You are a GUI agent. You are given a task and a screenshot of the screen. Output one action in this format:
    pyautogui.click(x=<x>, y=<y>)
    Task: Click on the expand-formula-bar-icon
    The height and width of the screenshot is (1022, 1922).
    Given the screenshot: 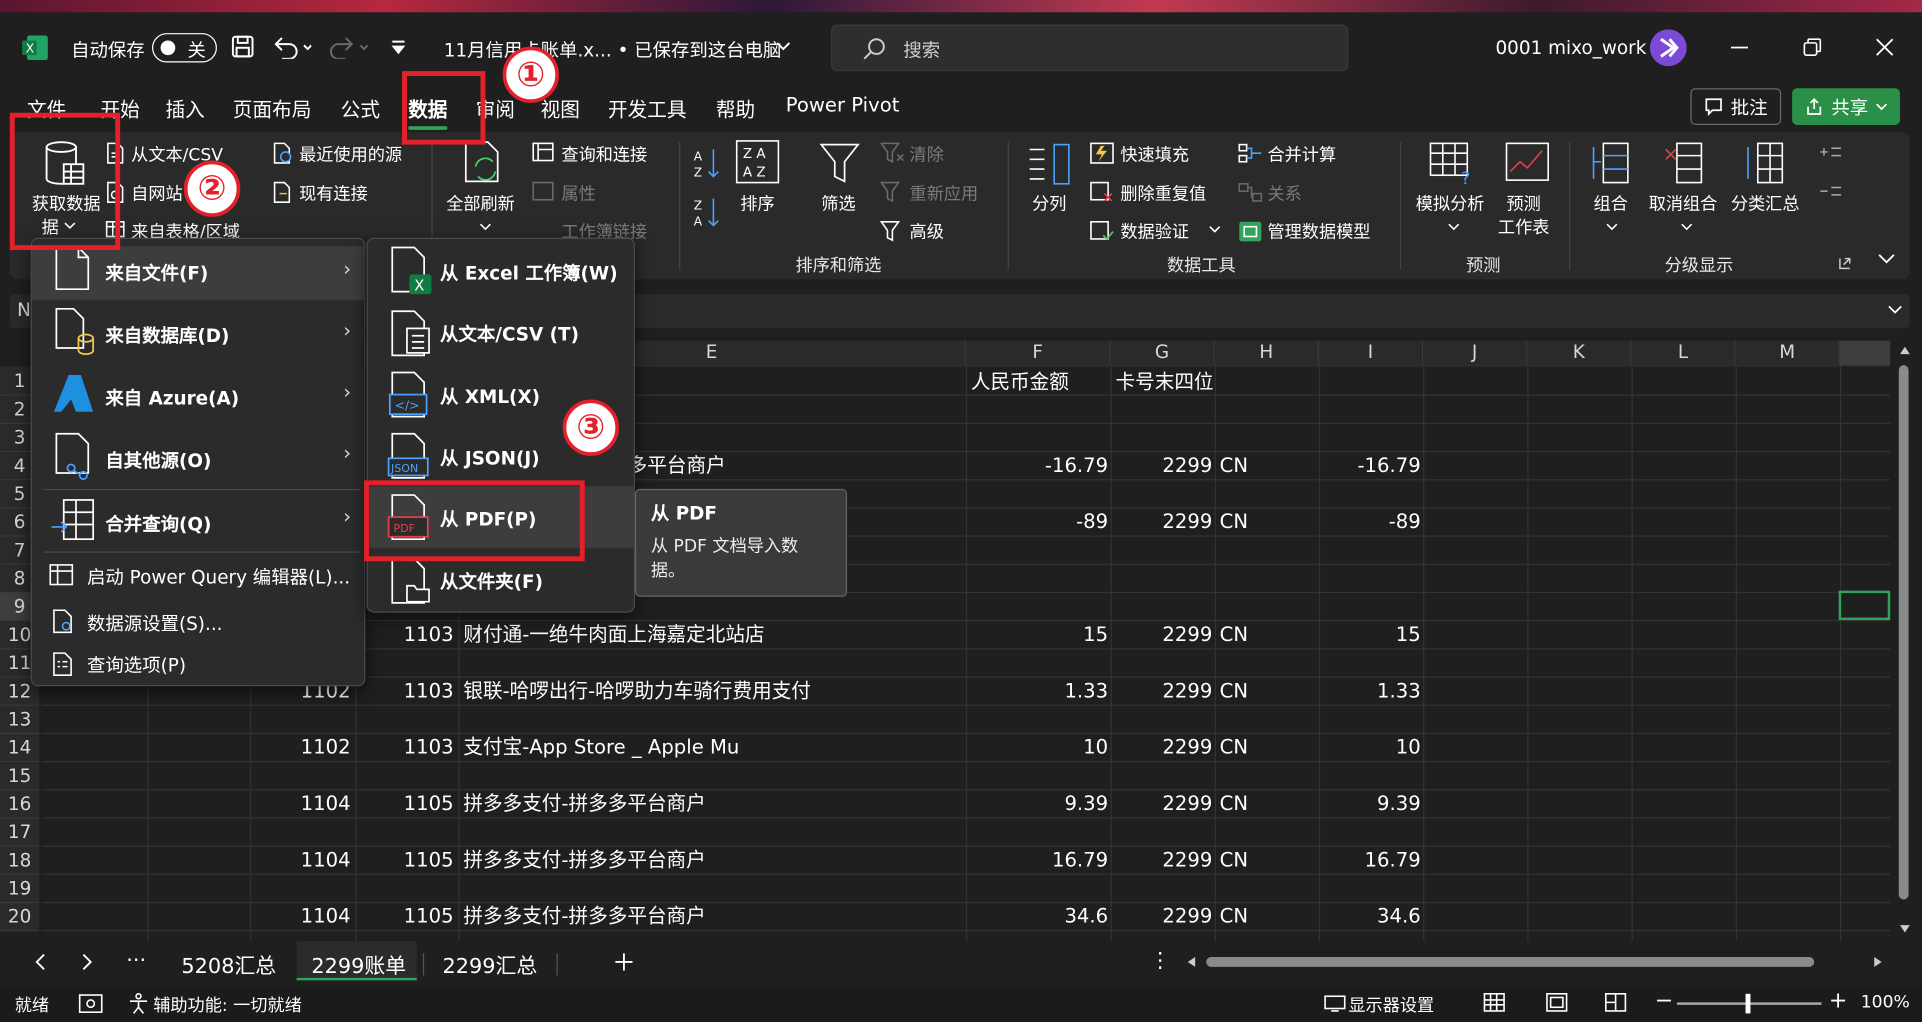 What is the action you would take?
    pyautogui.click(x=1895, y=310)
    